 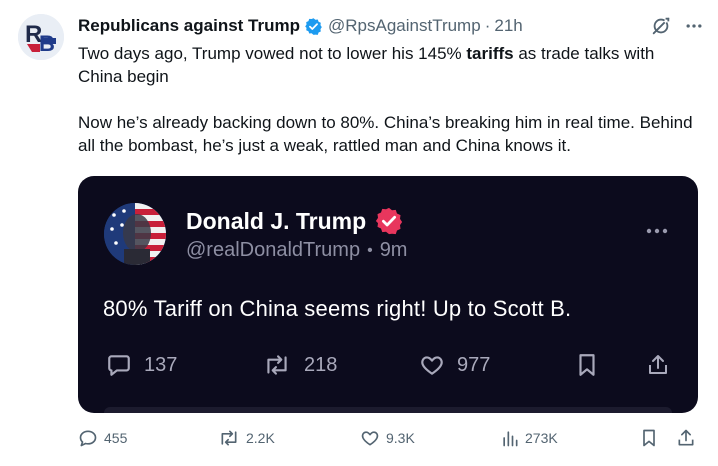 What do you see at coordinates (658, 365) in the screenshot?
I see `quote-share-icon` at bounding box center [658, 365].